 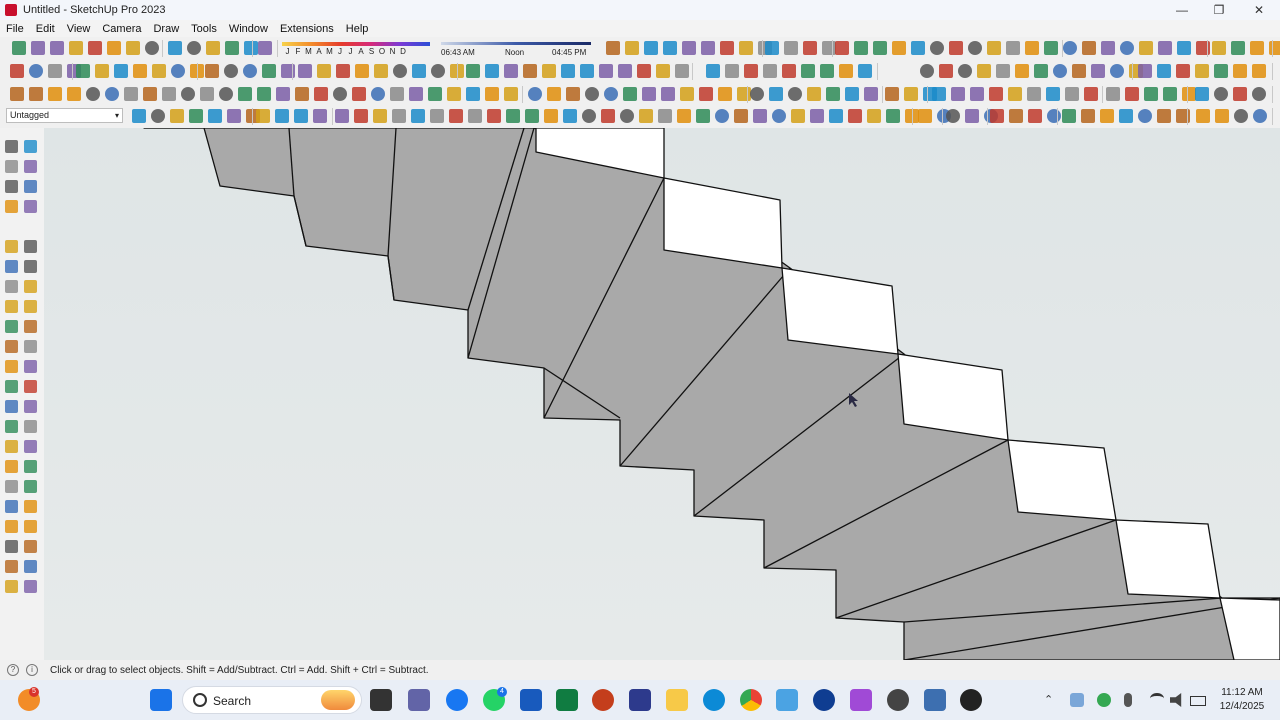 What do you see at coordinates (1104, 700) in the screenshot?
I see `sync-icon` at bounding box center [1104, 700].